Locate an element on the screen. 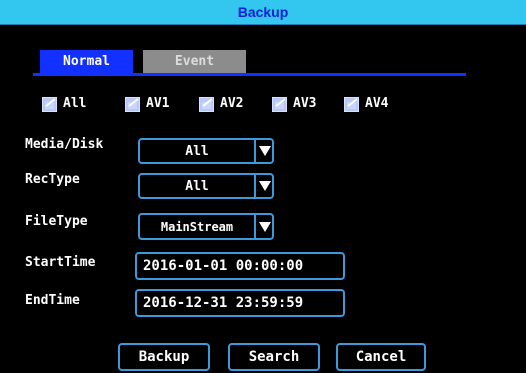 The width and height of the screenshot is (526, 373). tab-normal: Normal is located at coordinates (86, 62).